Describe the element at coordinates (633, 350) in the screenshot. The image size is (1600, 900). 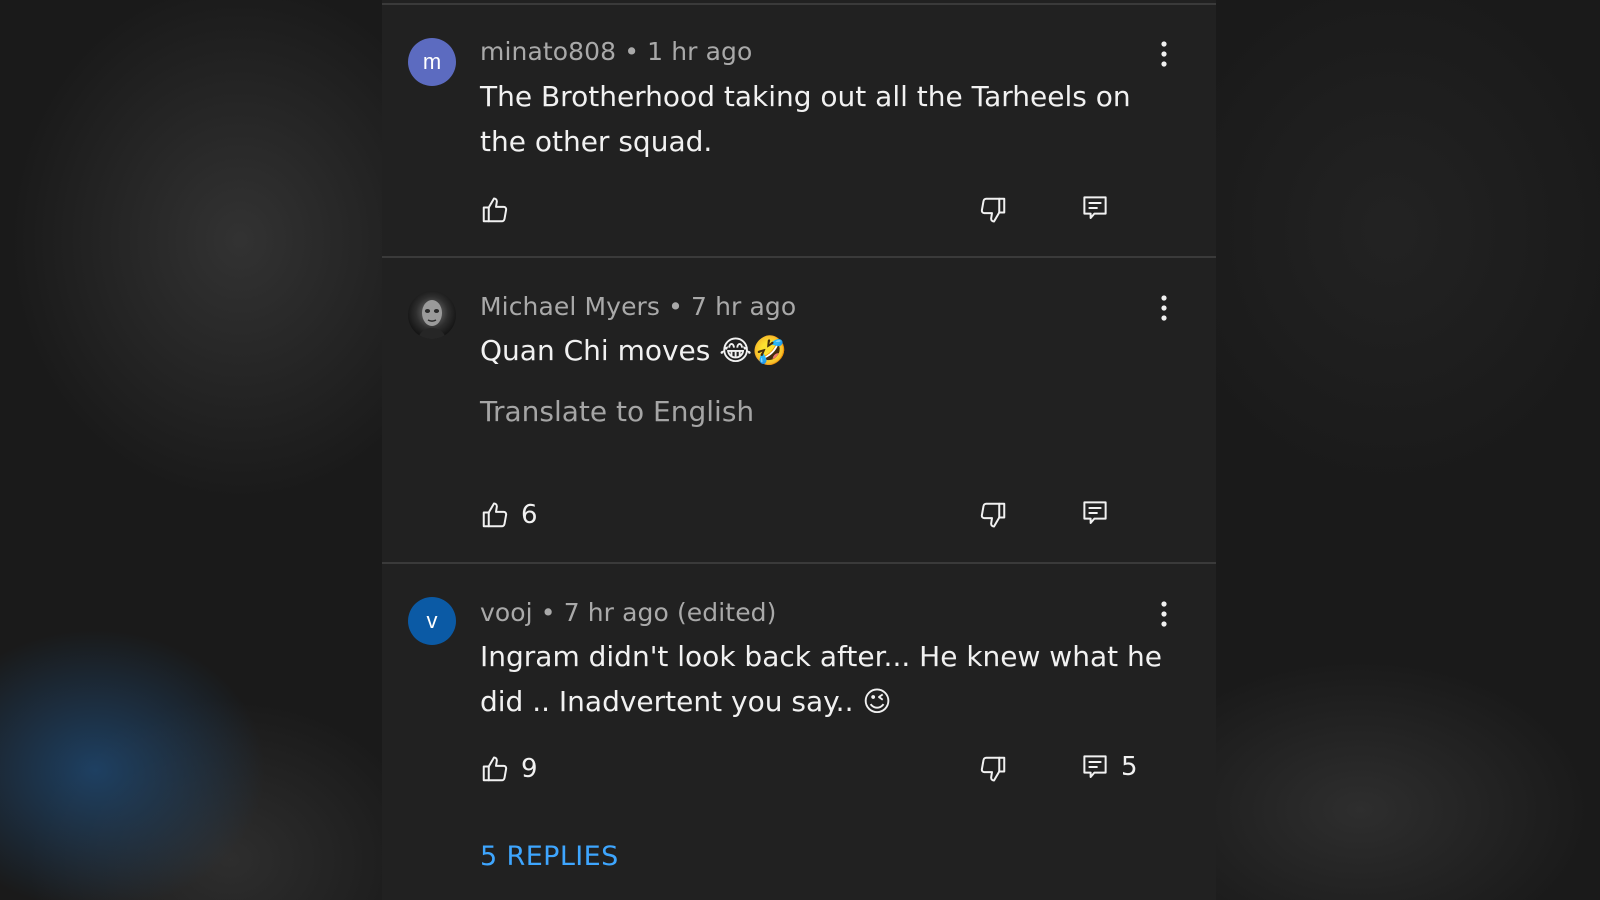
I see `comment-text: Quan Chi moves 😂🤣` at that location.